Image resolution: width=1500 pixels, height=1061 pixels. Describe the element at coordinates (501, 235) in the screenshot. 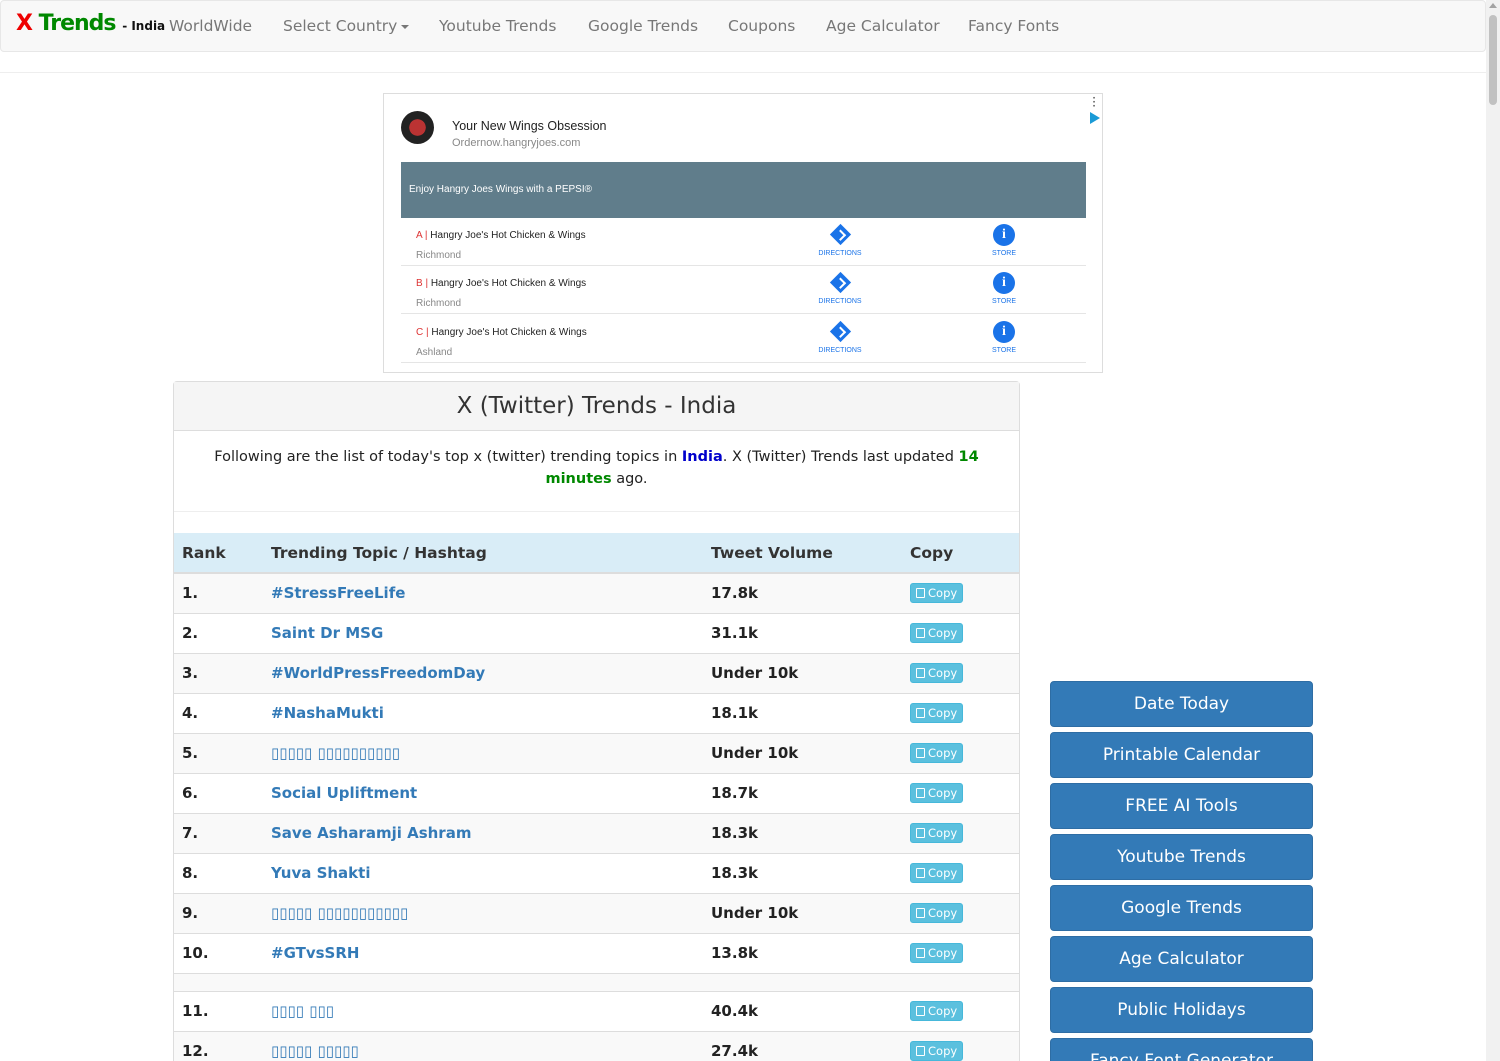

I see `ad-location-name: A | Hangry Joe's Hot Chicken & Wings` at that location.